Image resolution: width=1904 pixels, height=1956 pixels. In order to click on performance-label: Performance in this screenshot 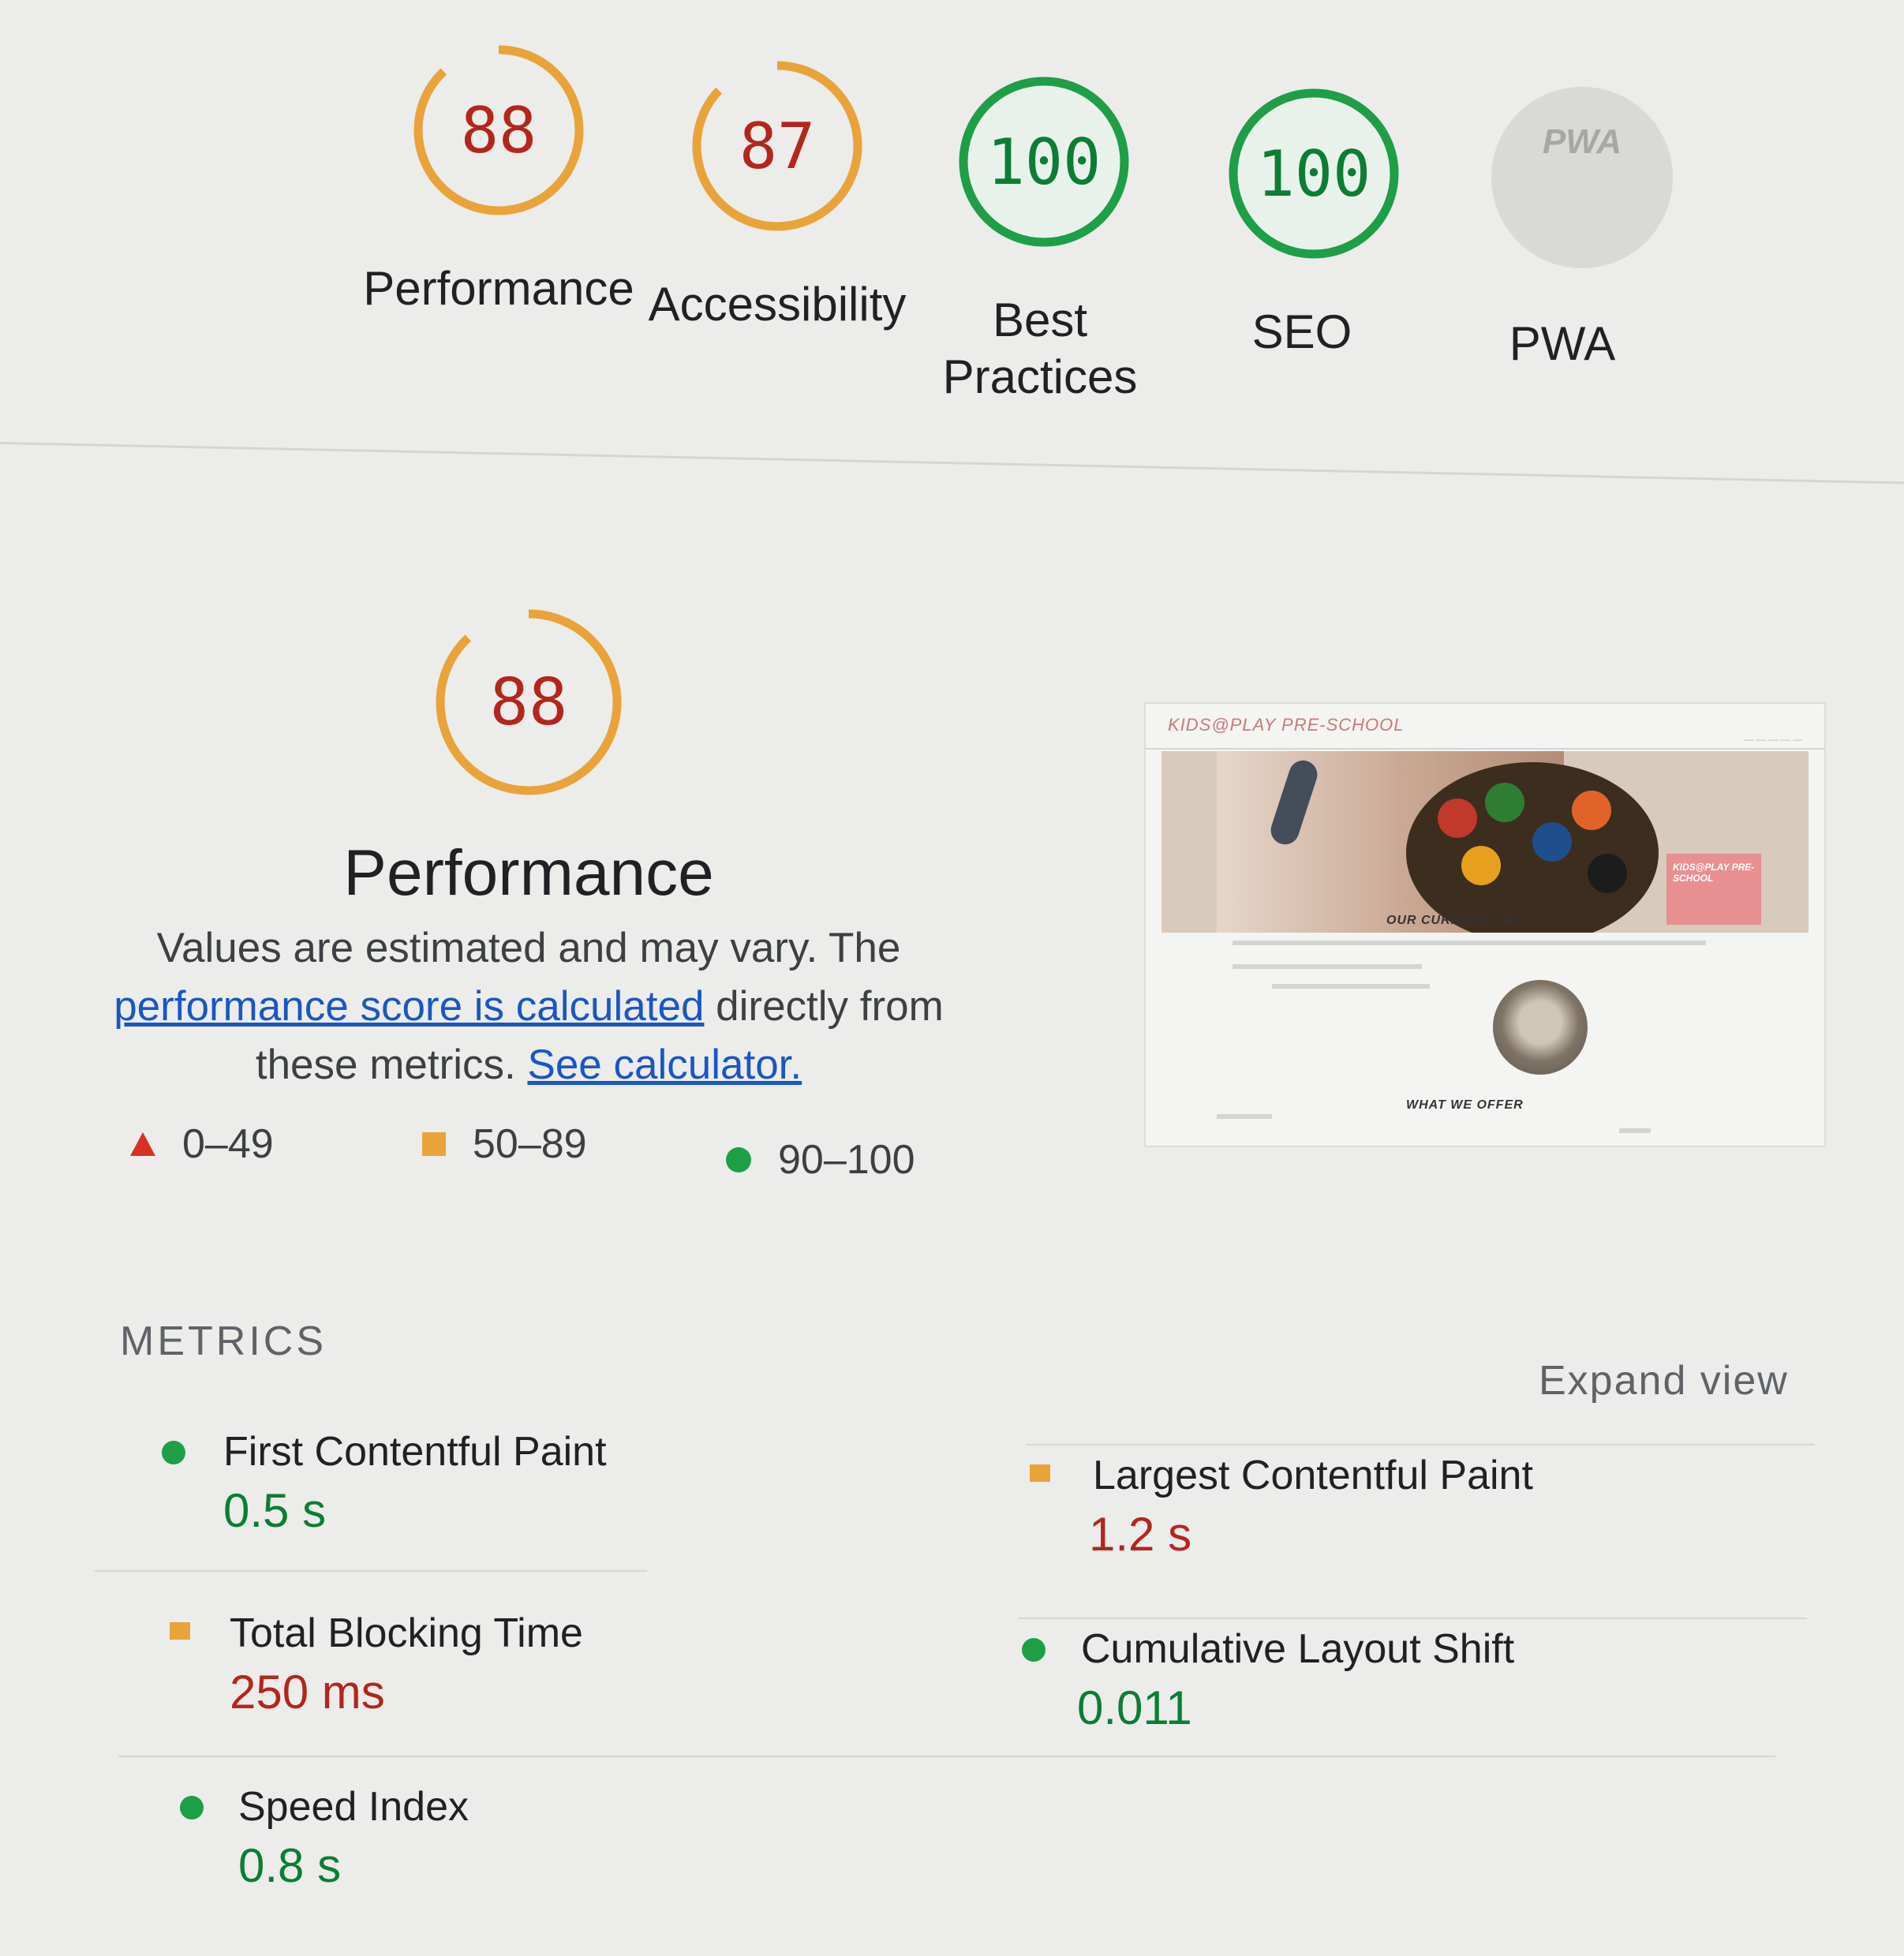, I will do `click(499, 288)`.